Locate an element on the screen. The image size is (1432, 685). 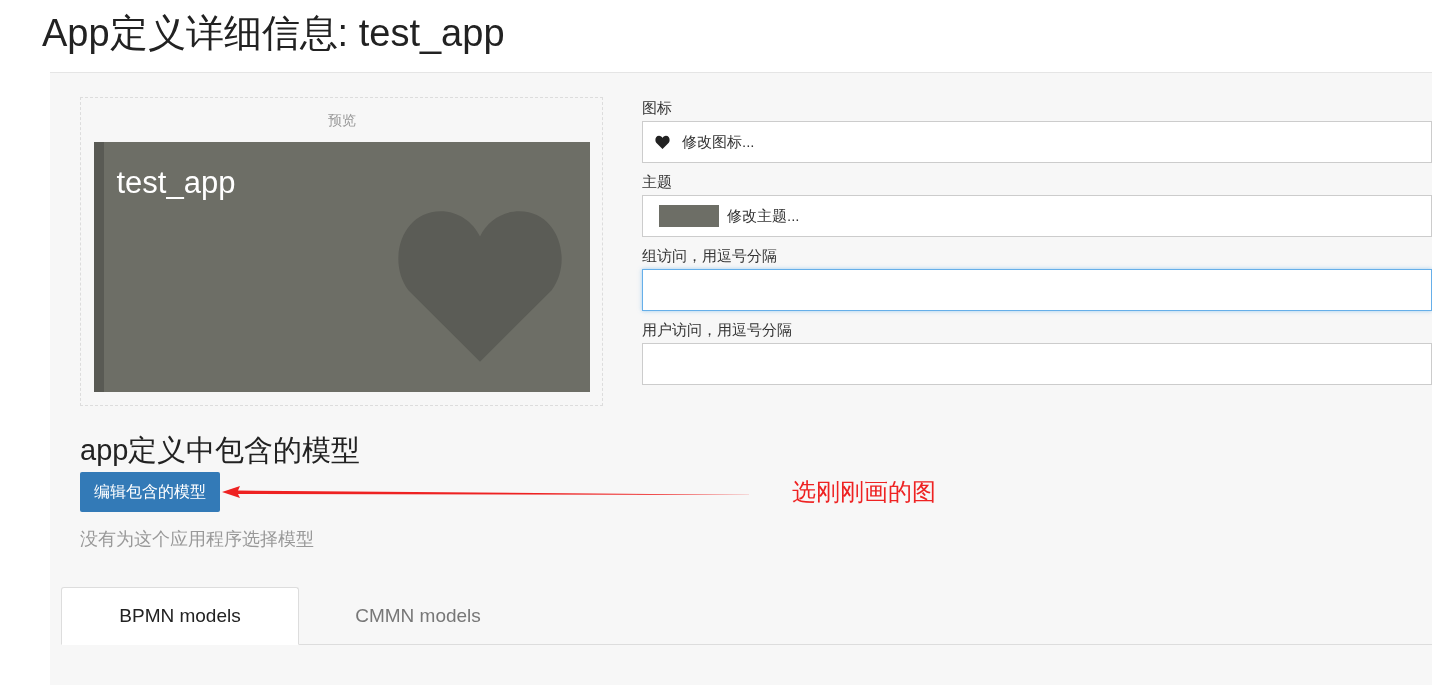
annotation-text: 选刚刚画的图 is located at coordinates (864, 492).